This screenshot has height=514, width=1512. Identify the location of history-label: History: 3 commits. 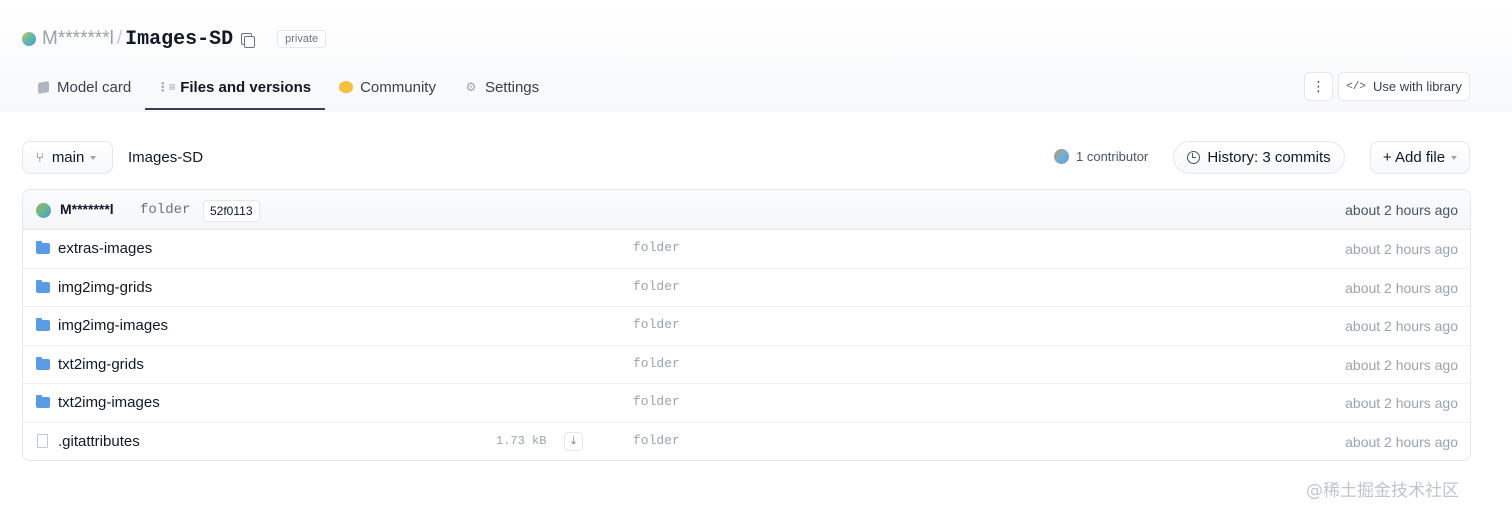
(1269, 157).